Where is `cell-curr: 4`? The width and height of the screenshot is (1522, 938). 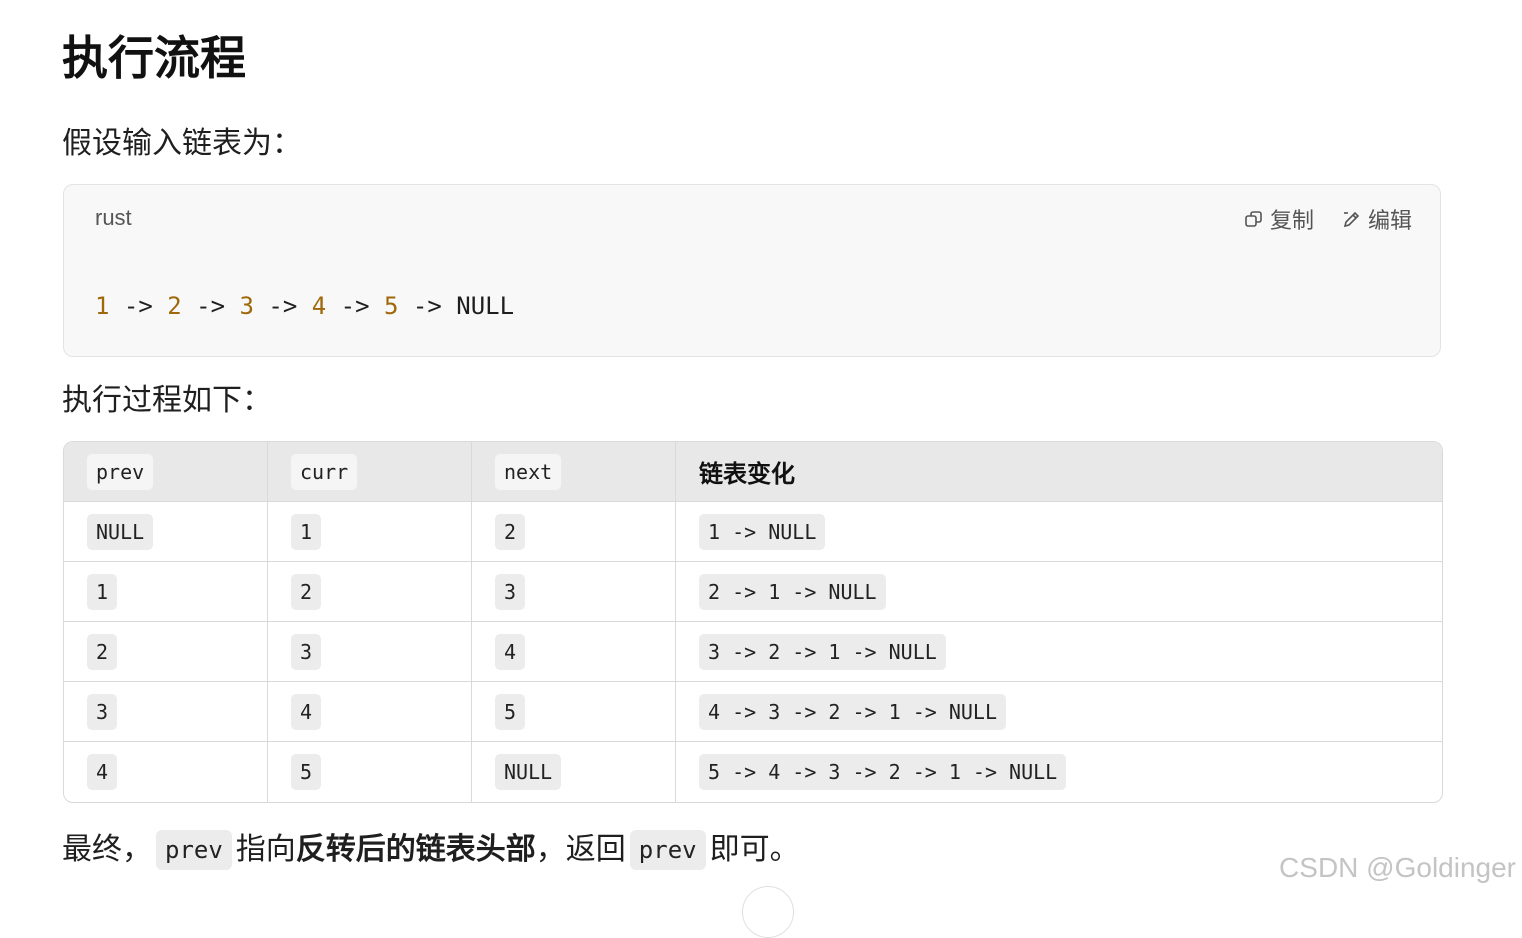 cell-curr: 4 is located at coordinates (370, 712).